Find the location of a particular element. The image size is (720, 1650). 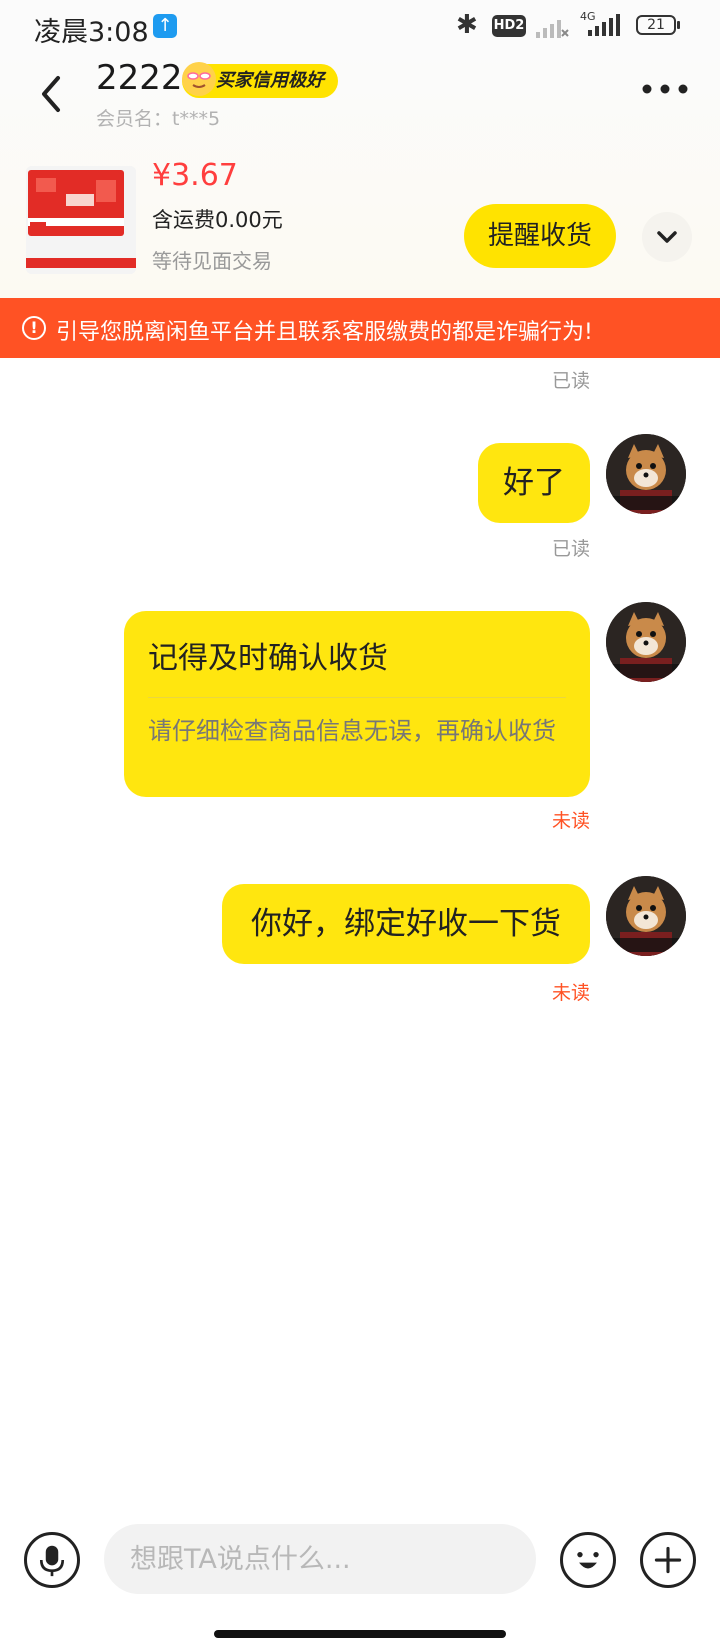

home-indicator is located at coordinates (360, 1634).